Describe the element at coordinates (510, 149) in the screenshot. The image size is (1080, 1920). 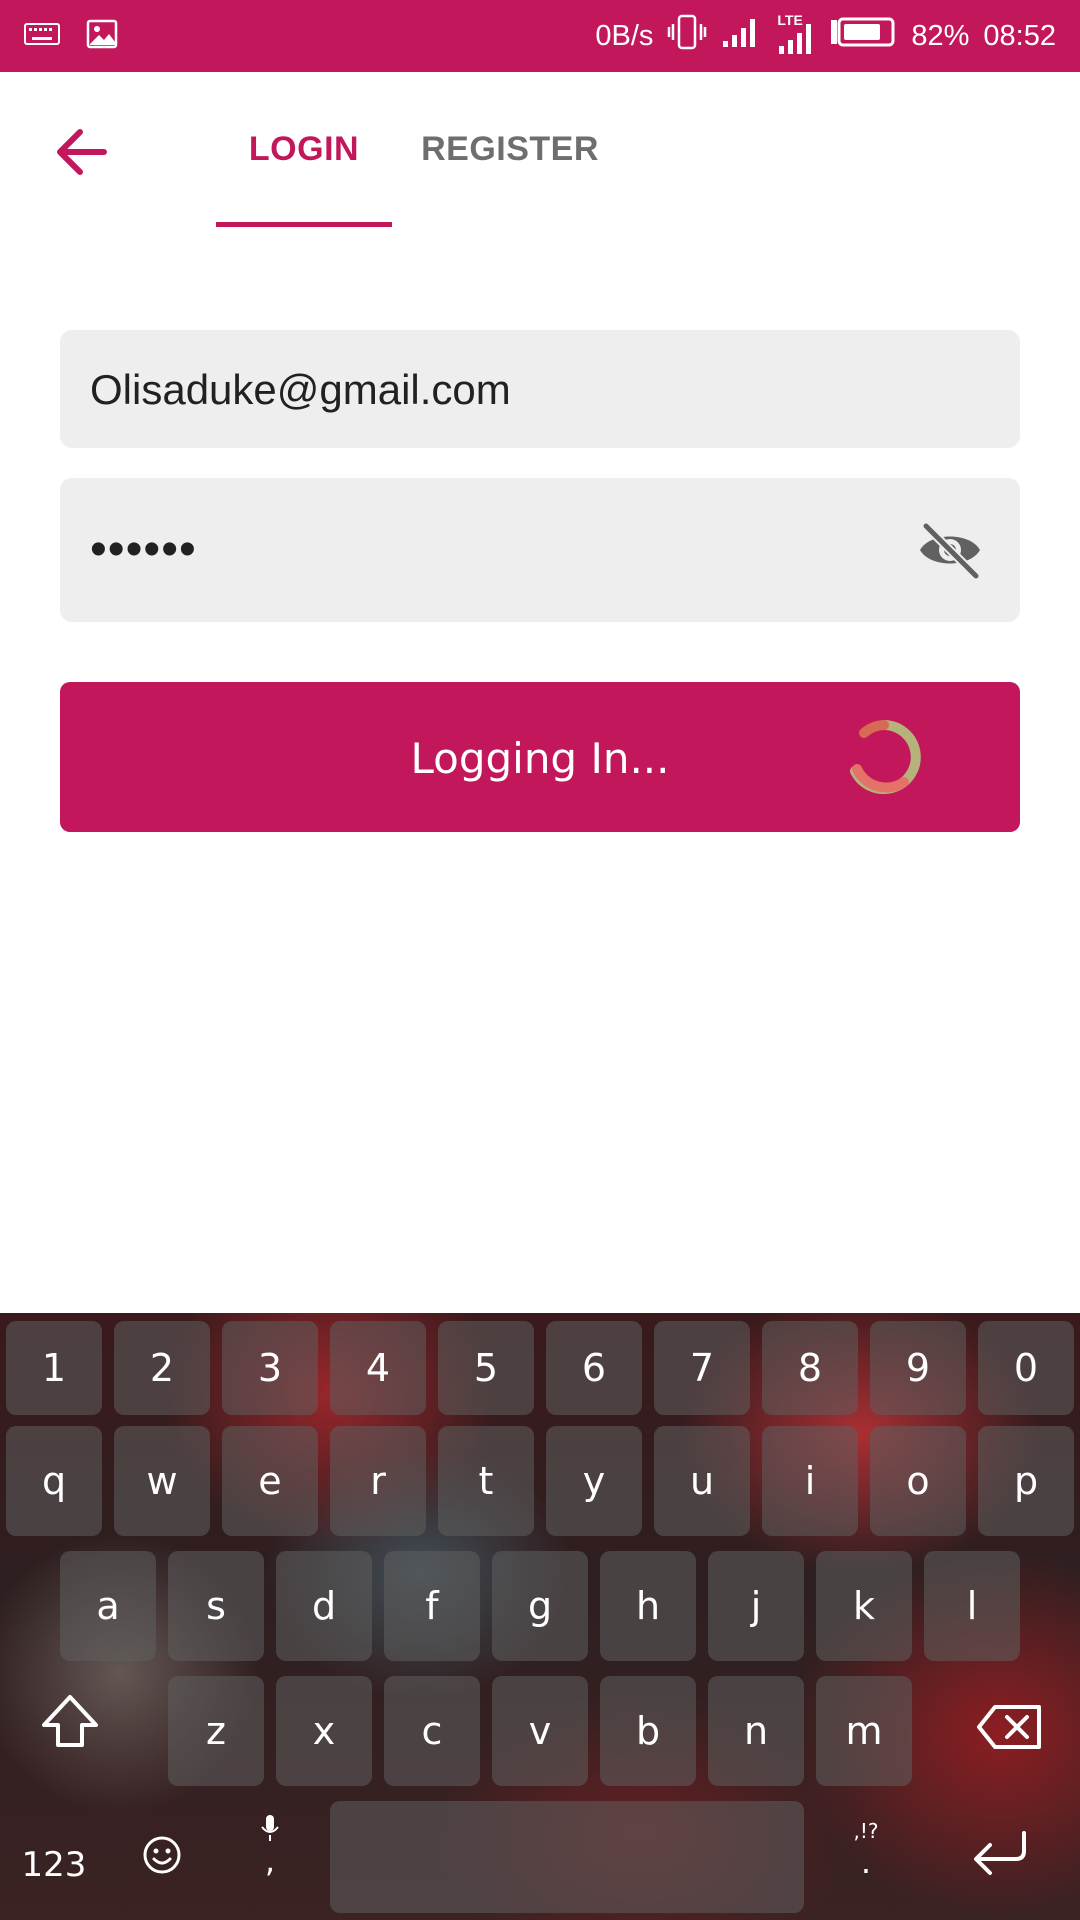
I see `tab-register: REGISTER` at that location.